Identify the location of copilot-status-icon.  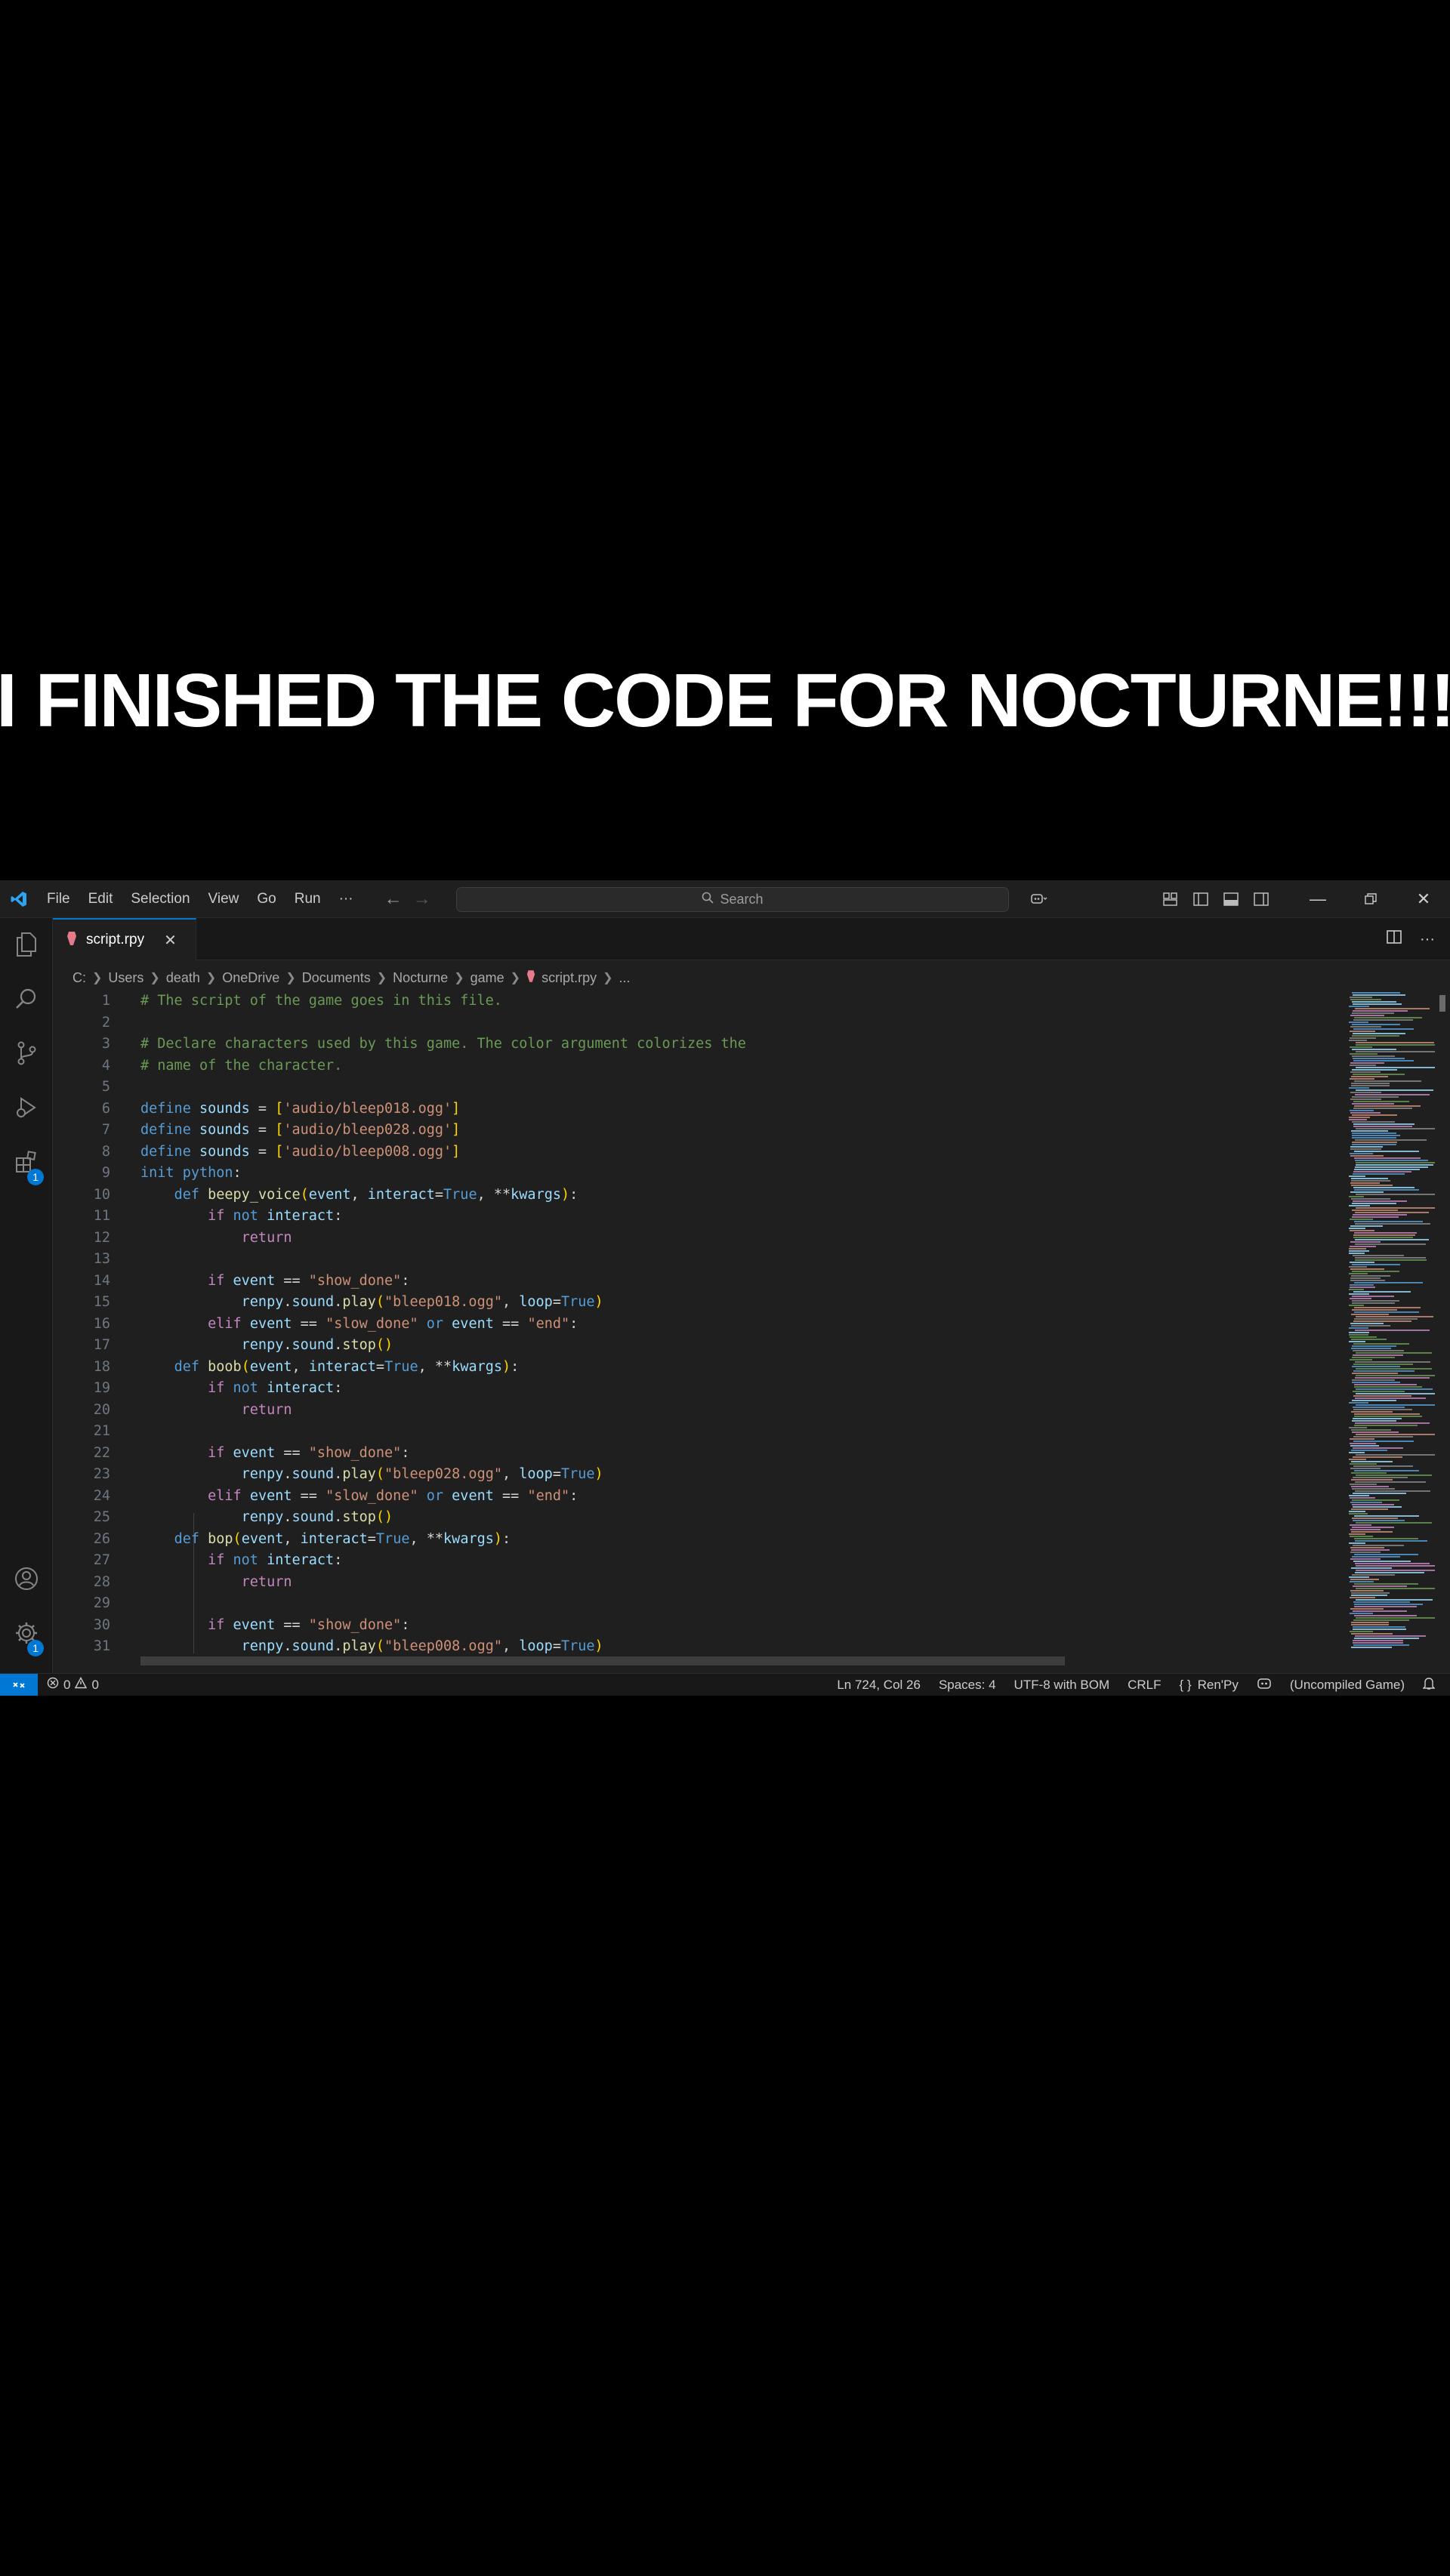
(1265, 1685).